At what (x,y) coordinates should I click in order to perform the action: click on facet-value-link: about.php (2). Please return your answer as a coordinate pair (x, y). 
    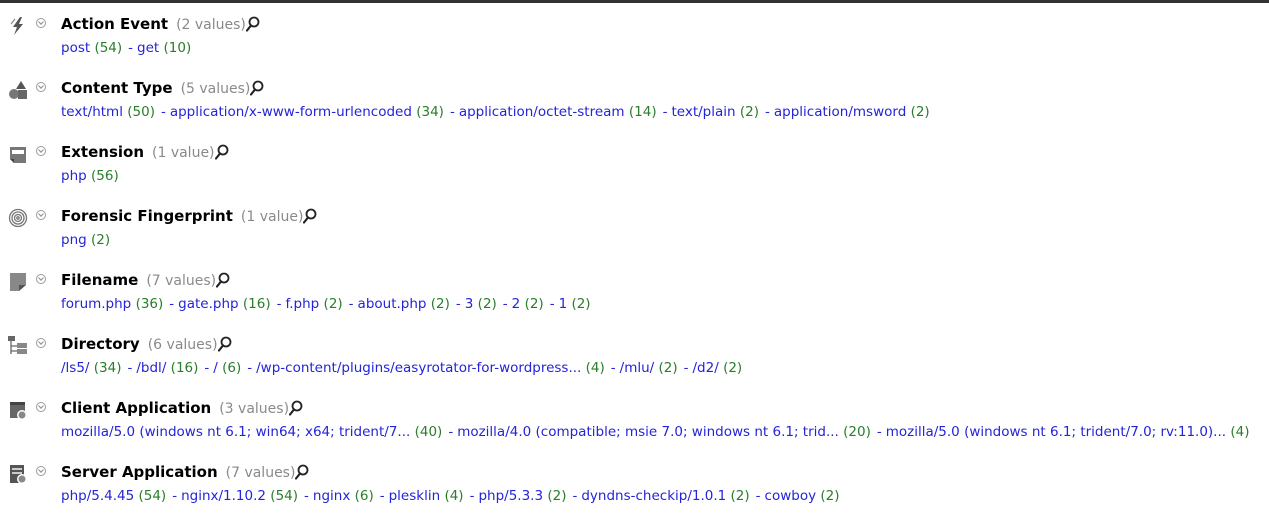
    Looking at the image, I should click on (404, 304).